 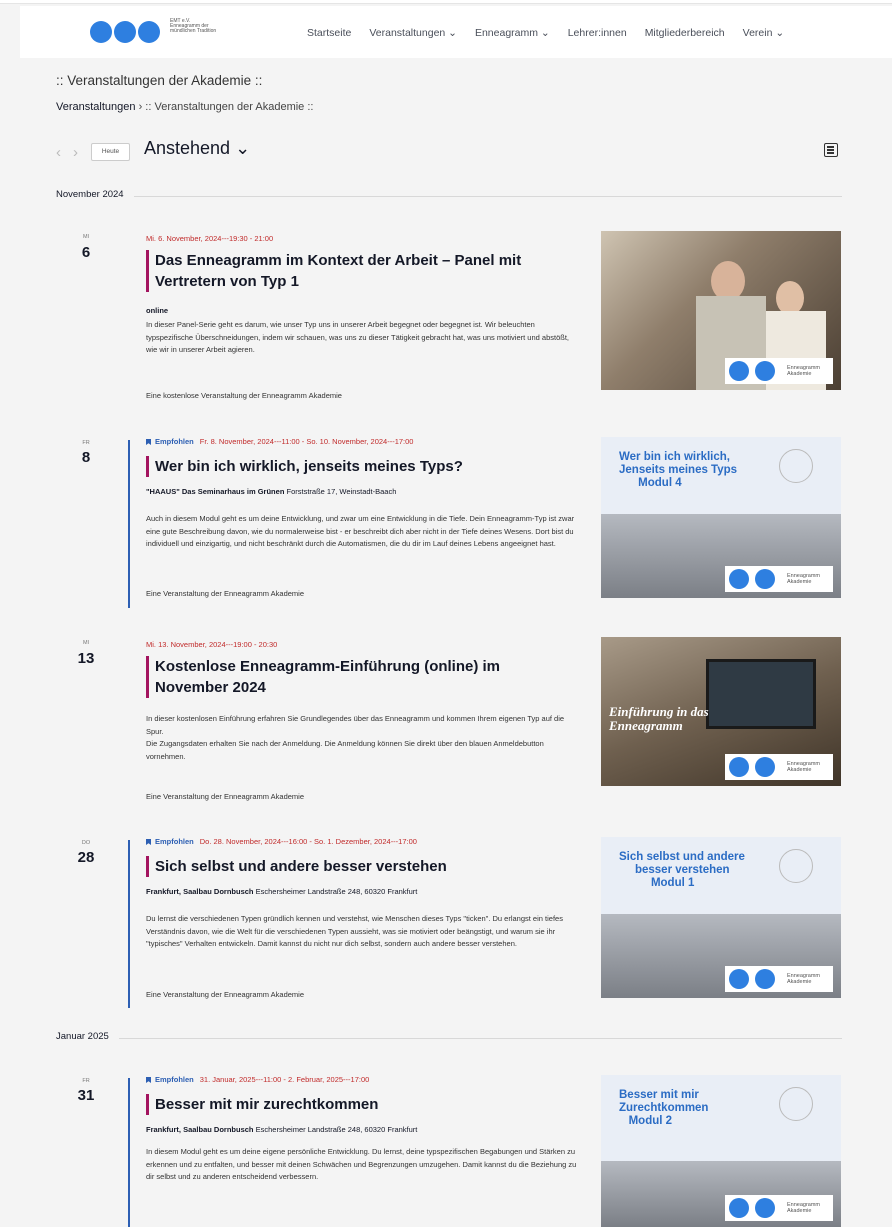 What do you see at coordinates (796, 1104) in the screenshot?
I see `enneagram-symbol-icon` at bounding box center [796, 1104].